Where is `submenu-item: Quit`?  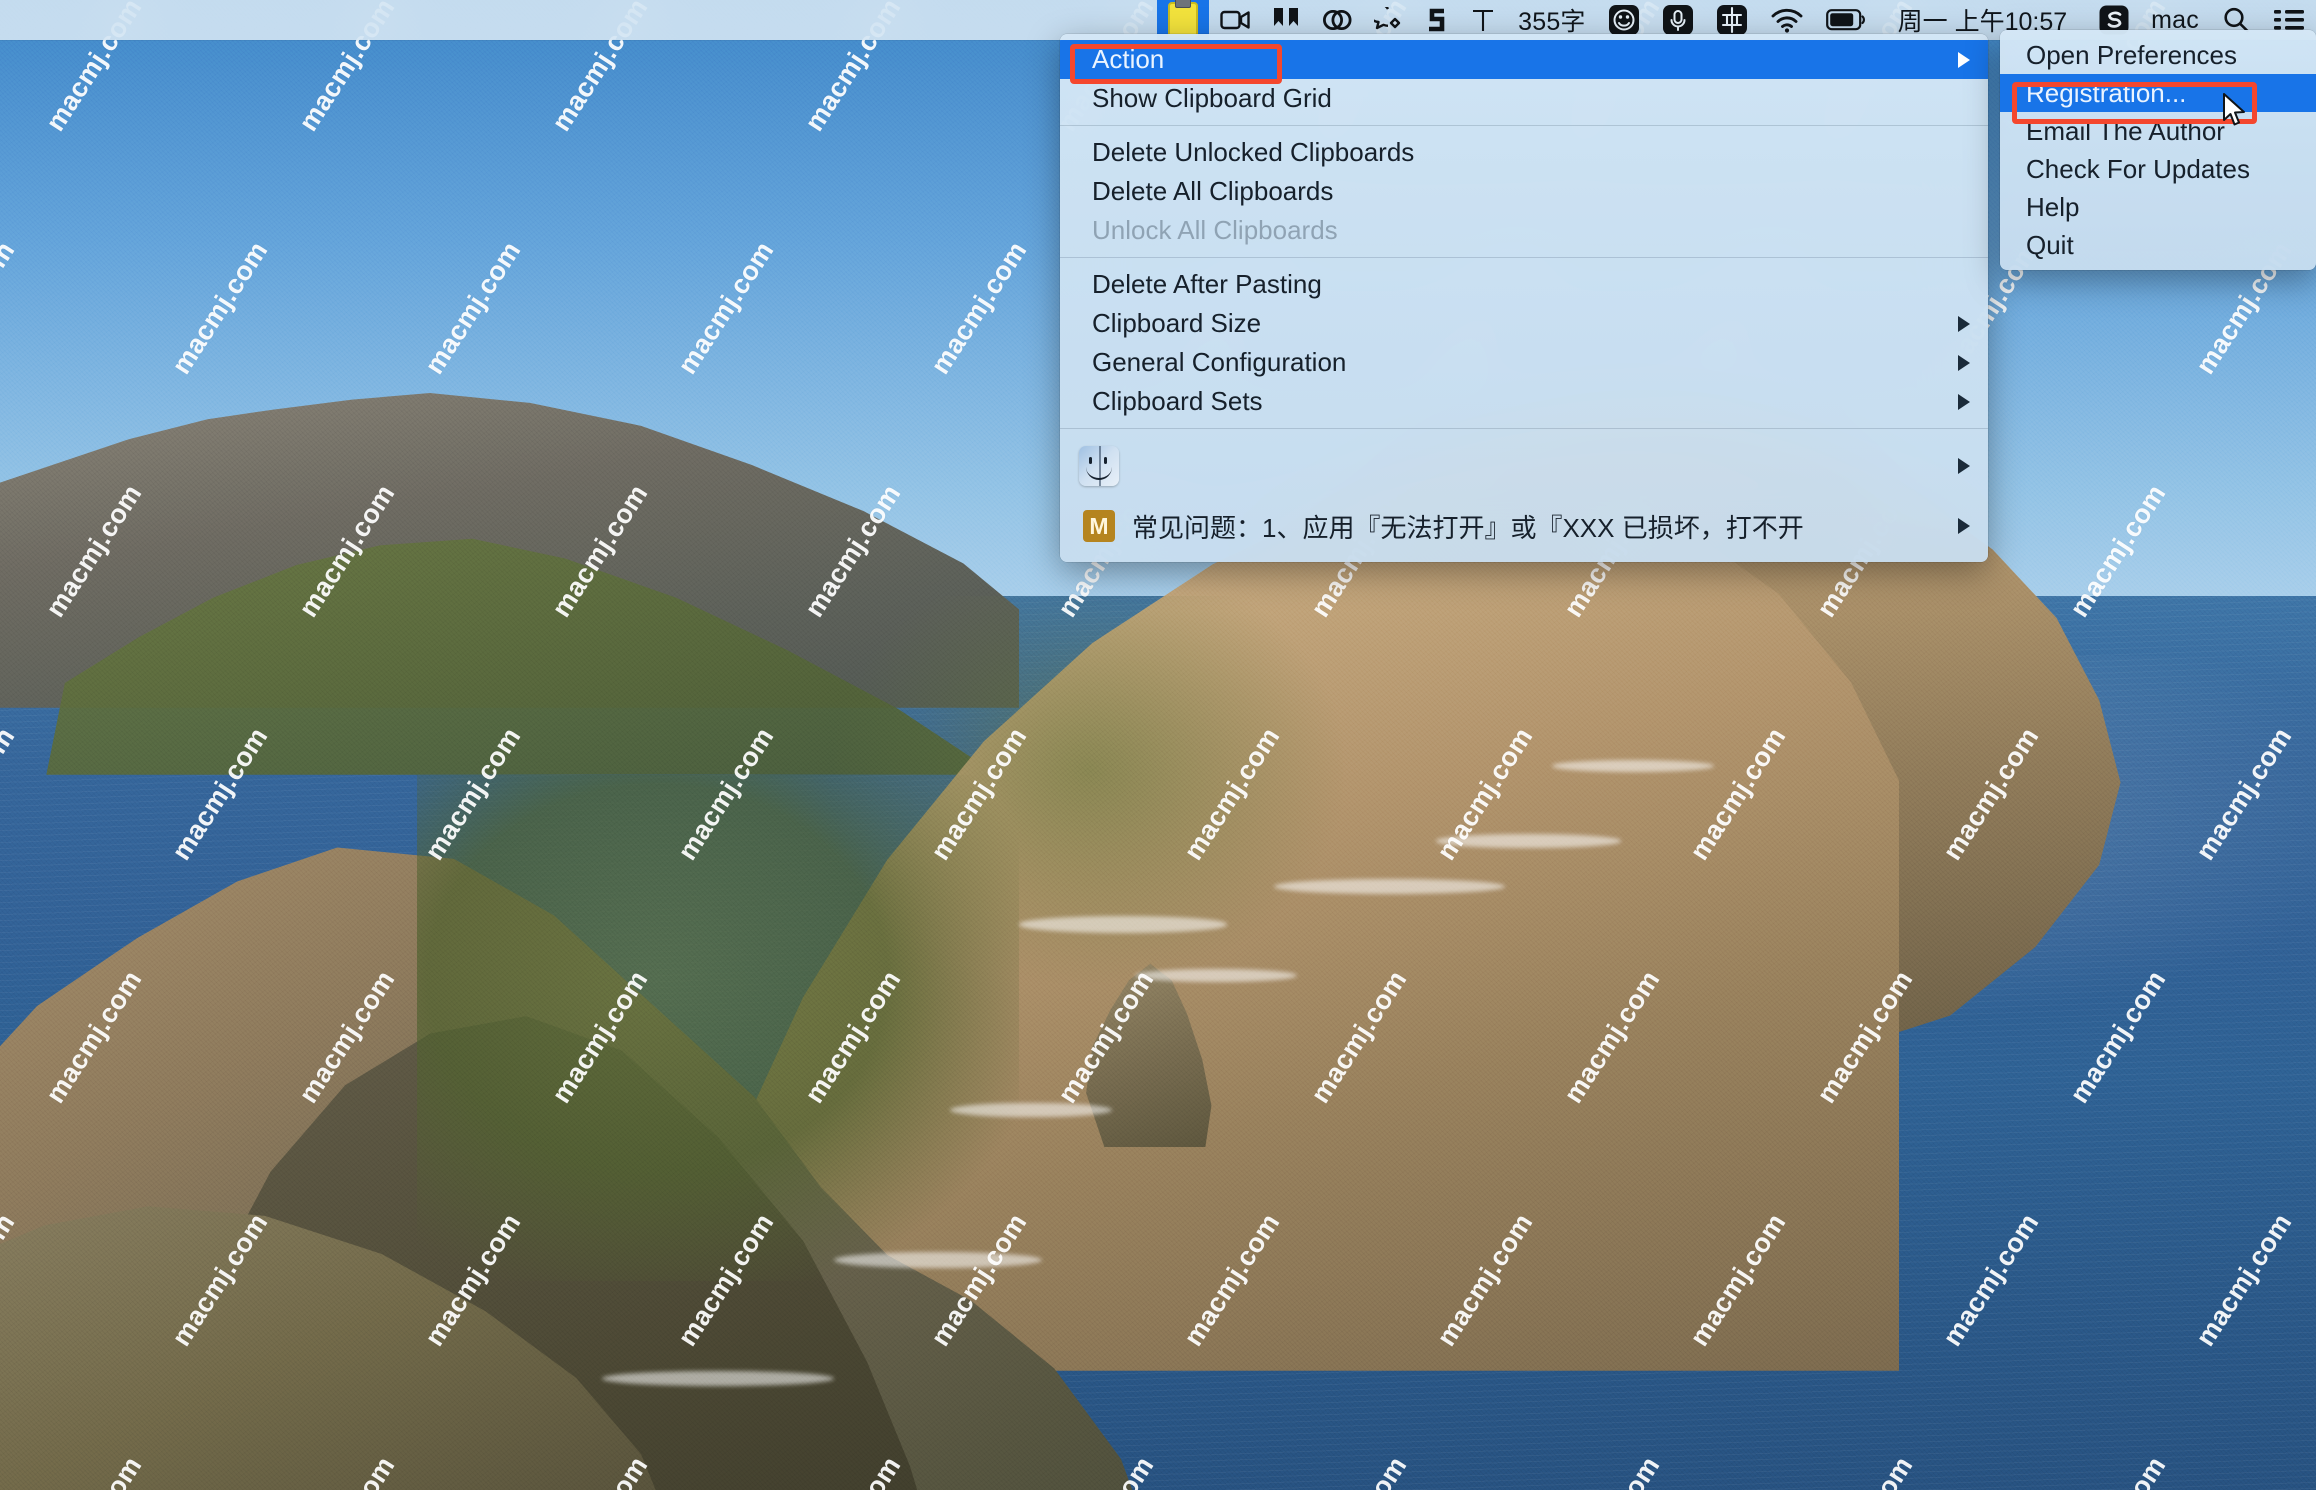 submenu-item: Quit is located at coordinates (2158, 245).